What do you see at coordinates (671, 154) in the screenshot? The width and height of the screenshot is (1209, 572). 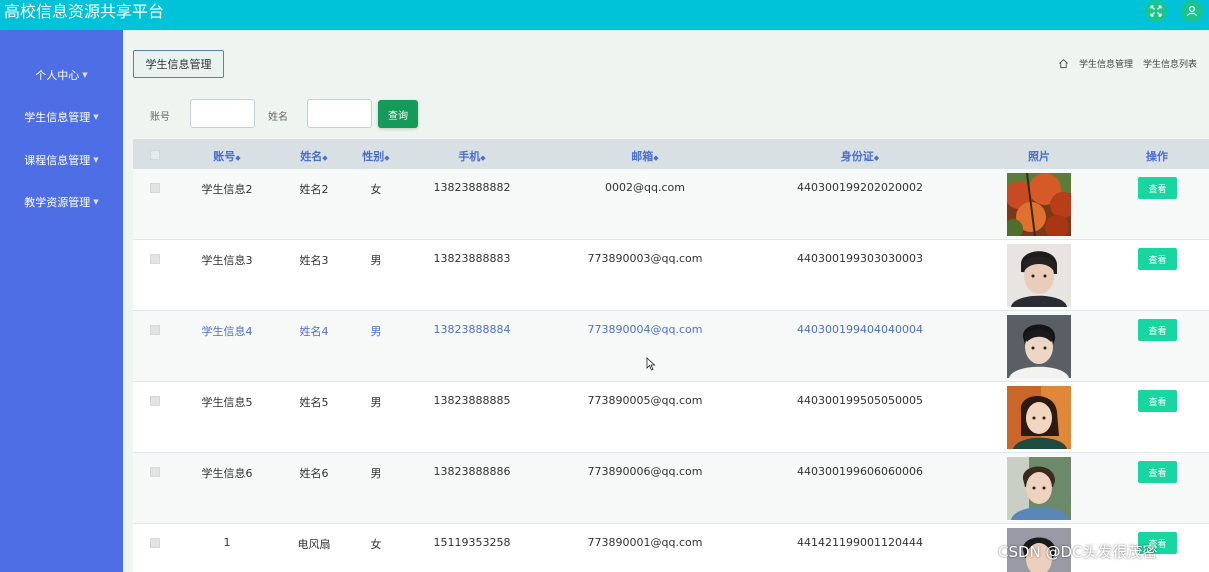 I see `table-header: 账号◆ 姓名◆ 性别◆ 手机◆ 邮箱◆ 身份证◆ 照片 操作` at bounding box center [671, 154].